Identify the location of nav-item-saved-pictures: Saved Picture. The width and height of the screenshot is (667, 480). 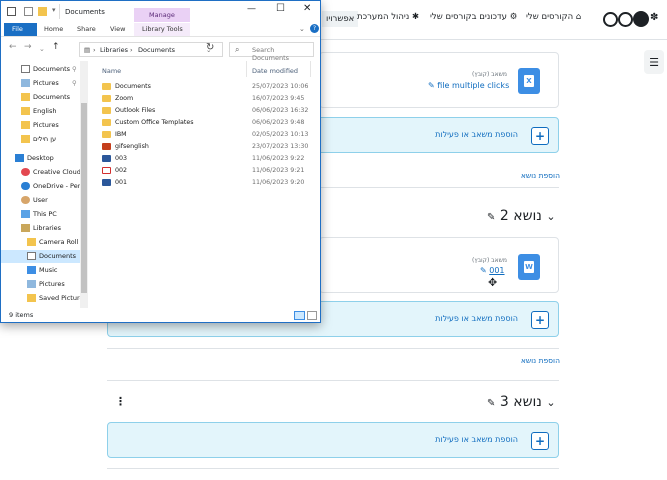
(42, 298).